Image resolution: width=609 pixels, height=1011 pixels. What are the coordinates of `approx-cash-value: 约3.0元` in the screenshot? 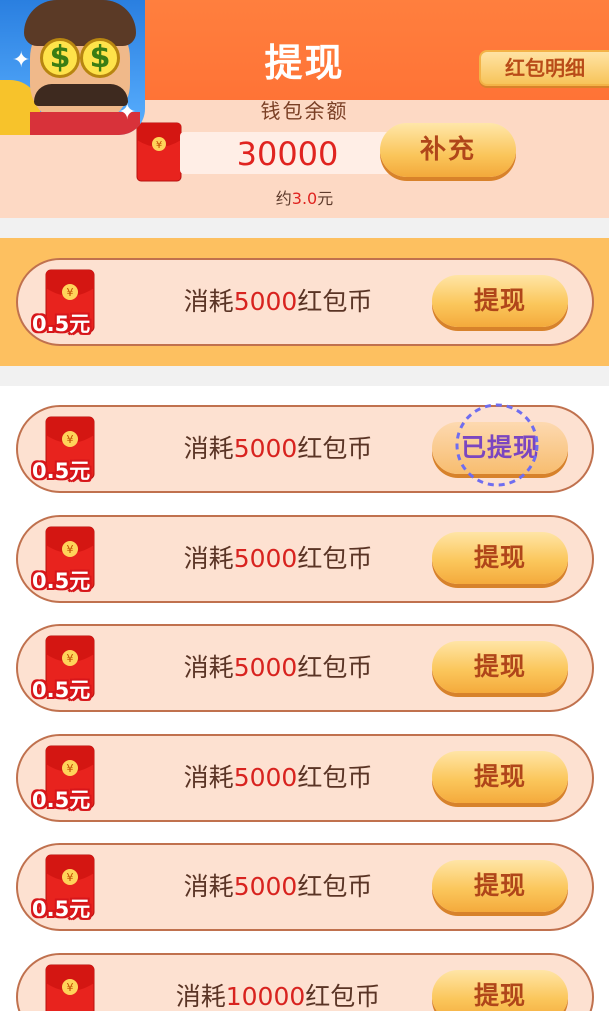 It's located at (304, 197).